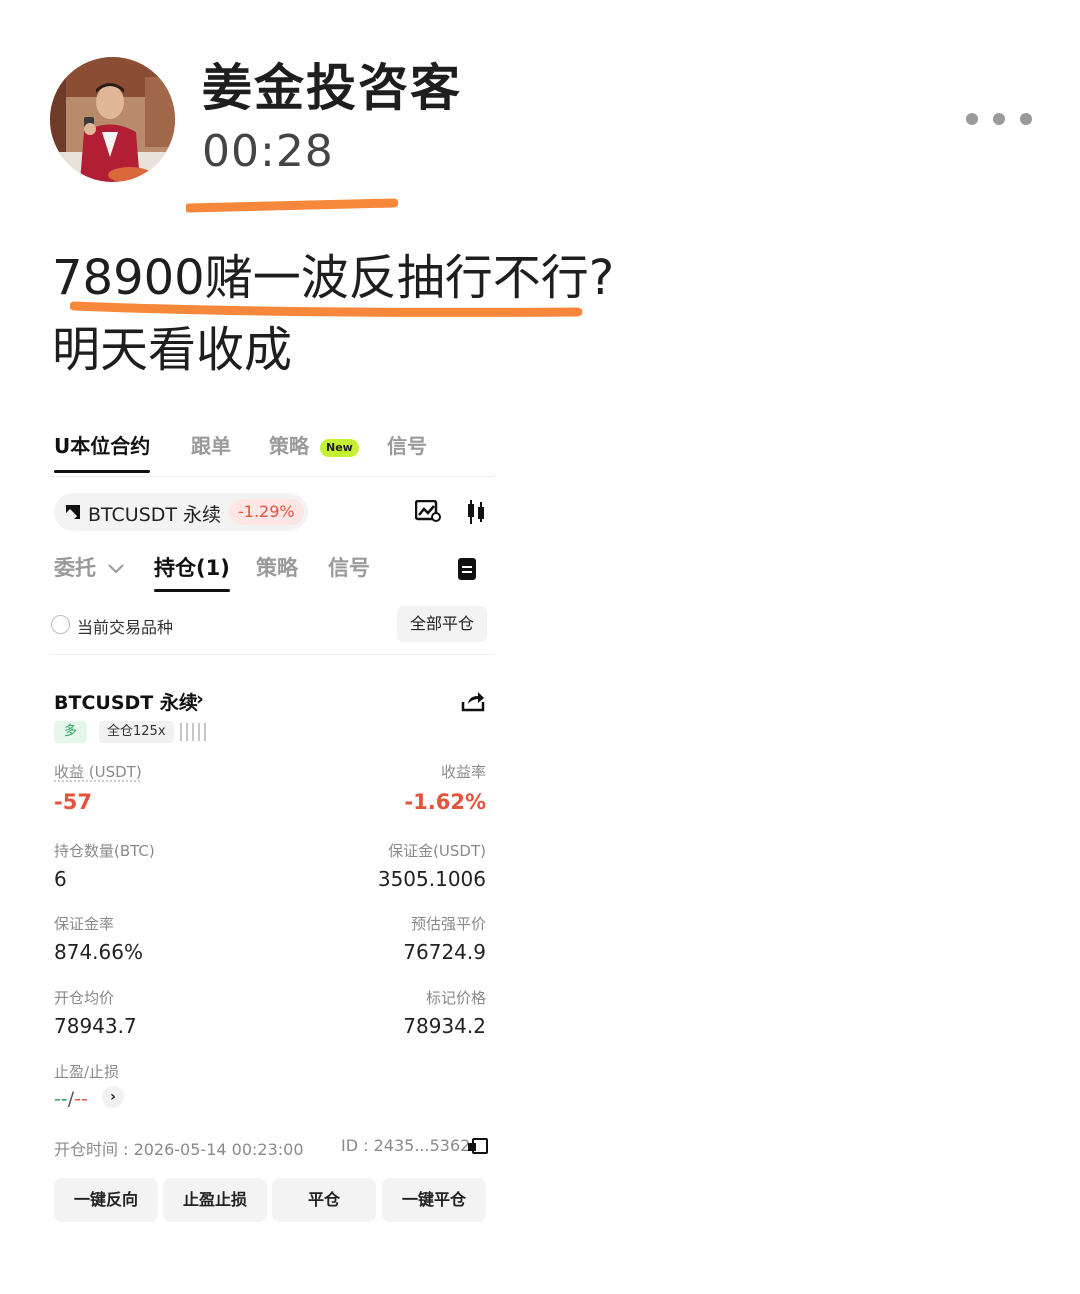 This screenshot has height=1294, width=1080. I want to click on document-icon, so click(467, 569).